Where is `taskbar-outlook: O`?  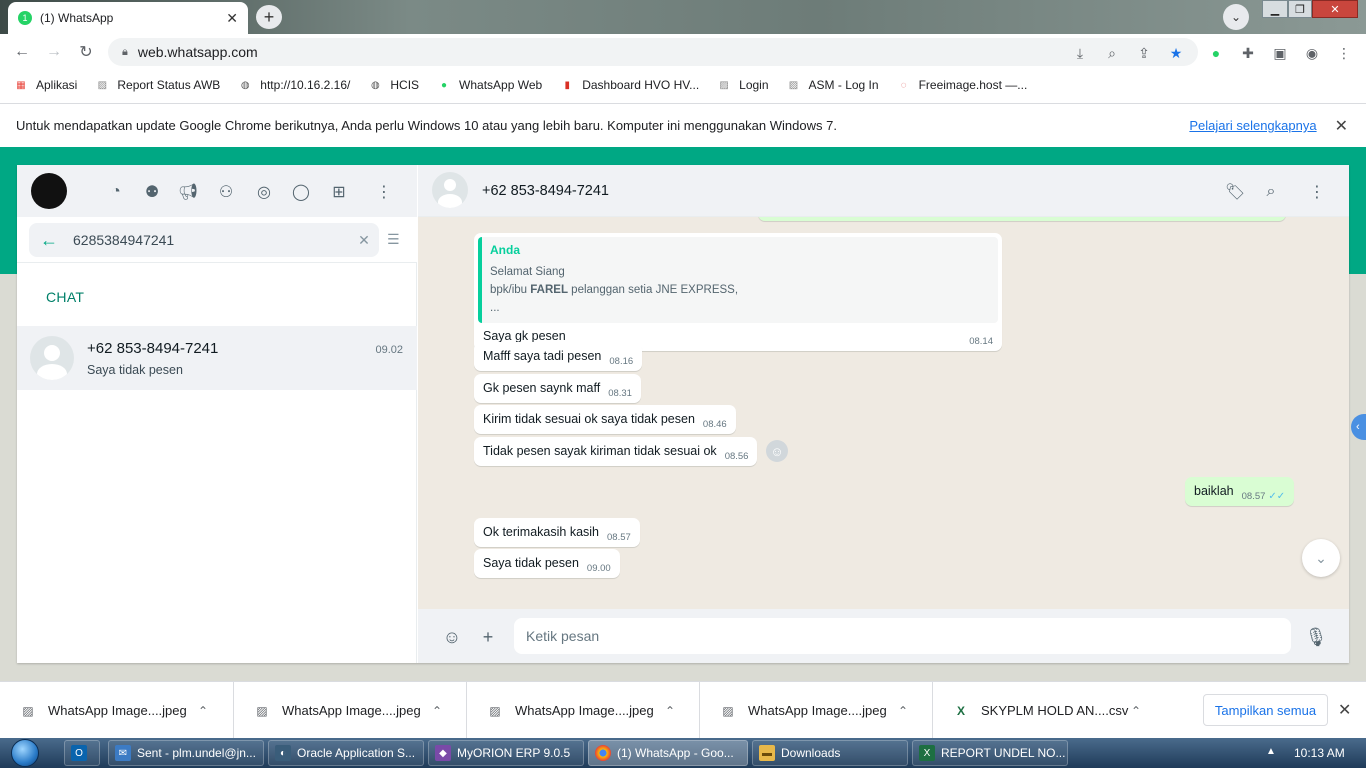 taskbar-outlook: O is located at coordinates (82, 753).